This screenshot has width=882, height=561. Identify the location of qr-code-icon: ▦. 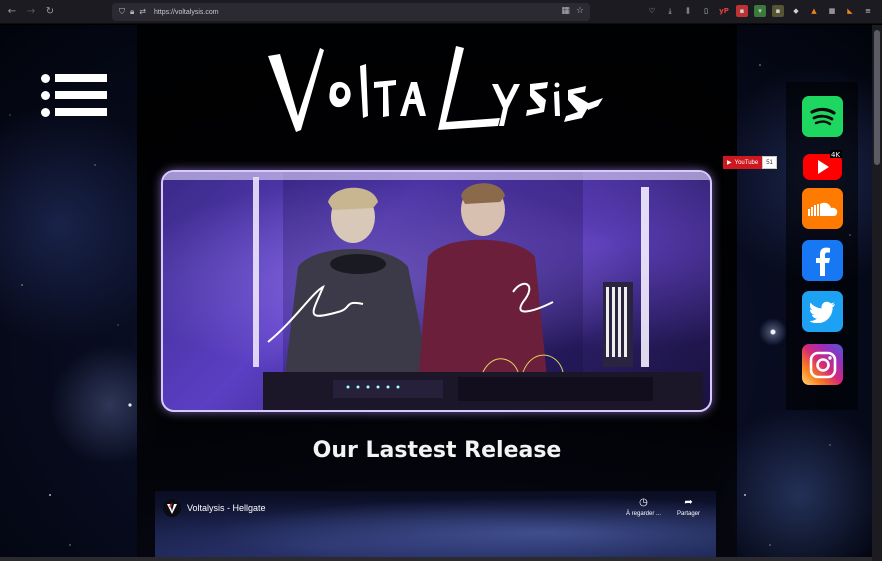
(565, 11).